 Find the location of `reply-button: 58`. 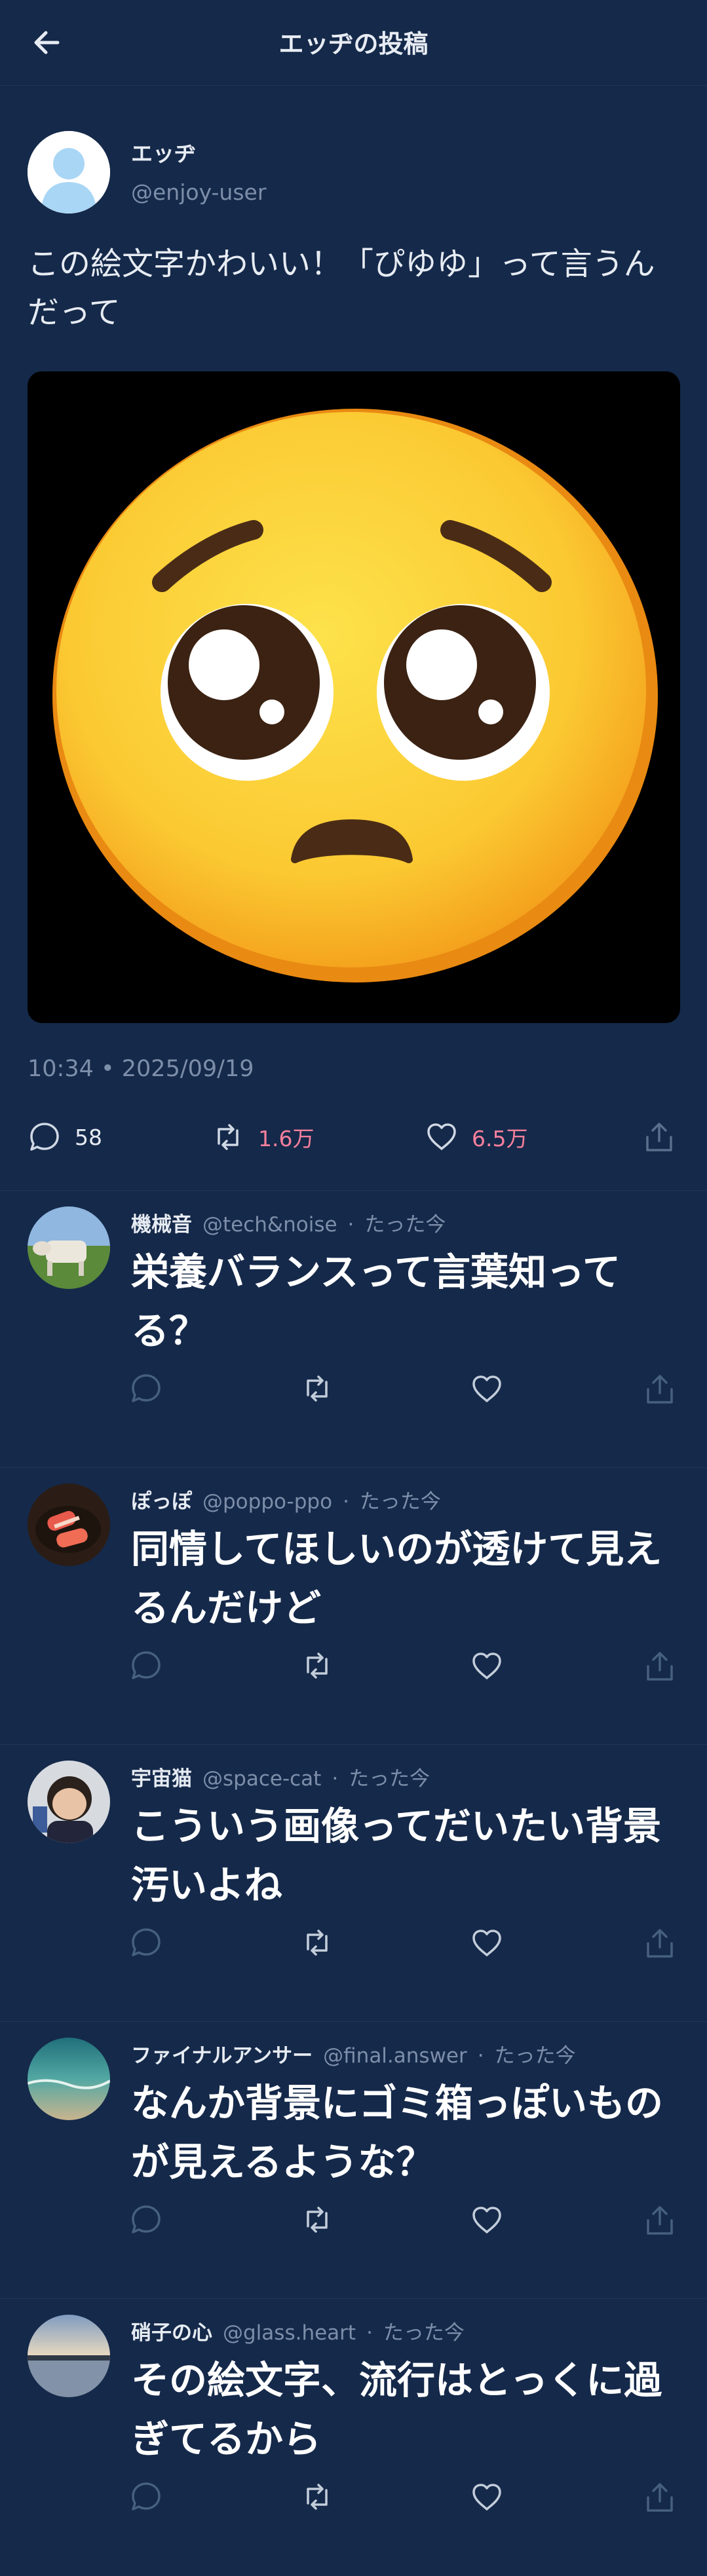

reply-button: 58 is located at coordinates (65, 1137).